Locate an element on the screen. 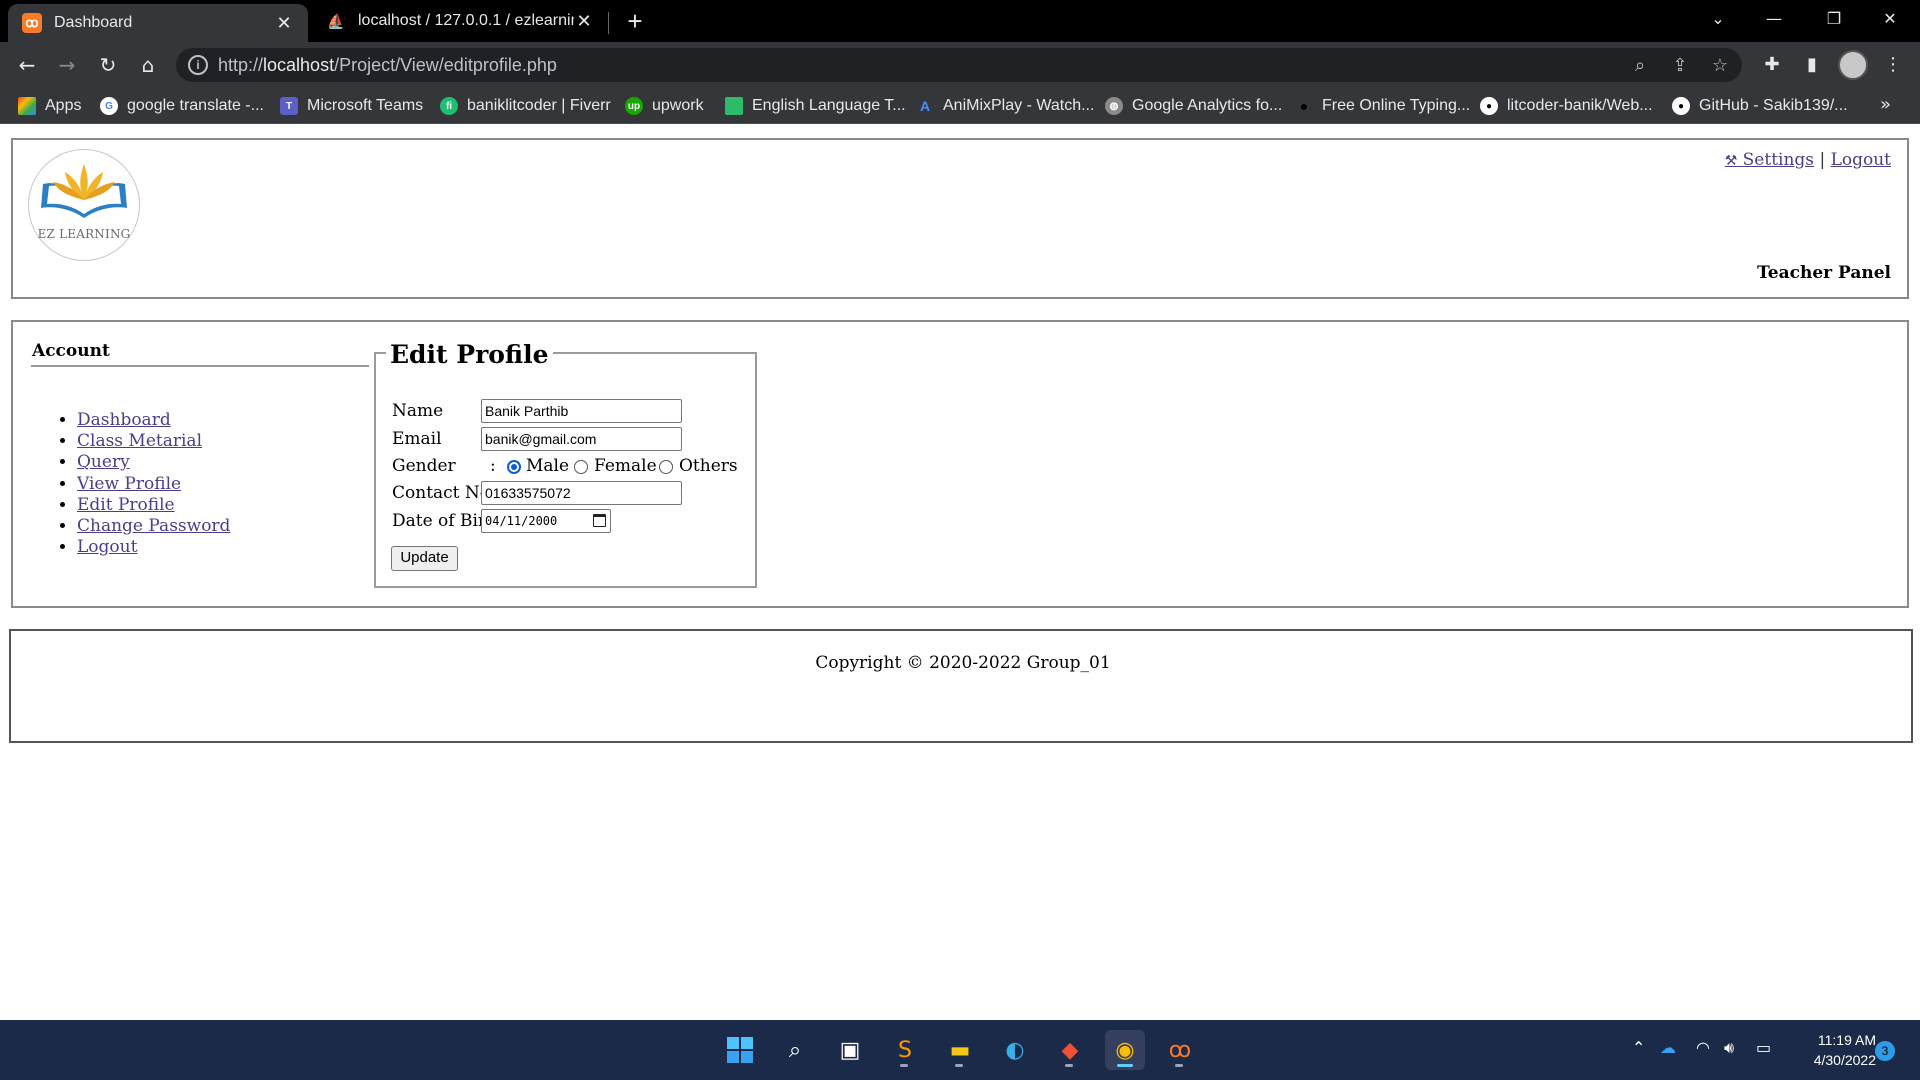 The width and height of the screenshot is (1920, 1080). sidebar-item-class-metarial: Class Metarial is located at coordinates (153, 441).